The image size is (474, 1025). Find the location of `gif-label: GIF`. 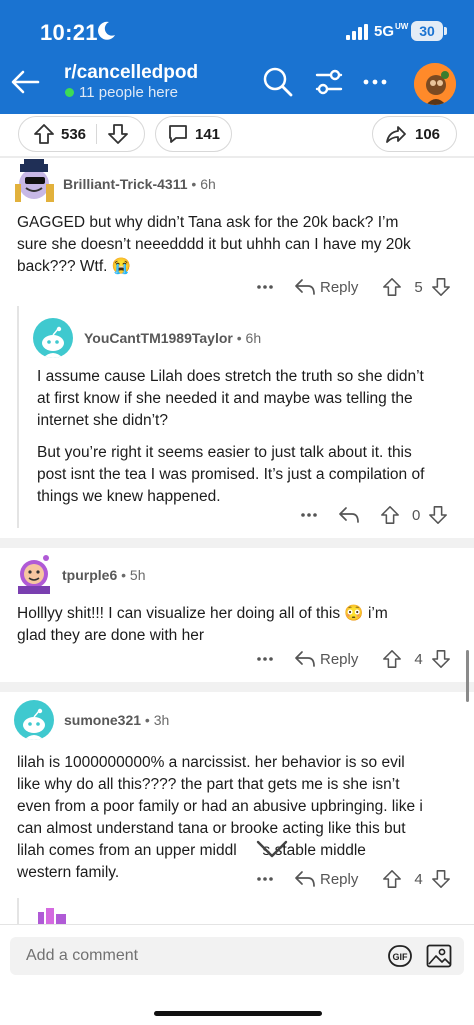

gif-label: GIF is located at coordinates (401, 957).